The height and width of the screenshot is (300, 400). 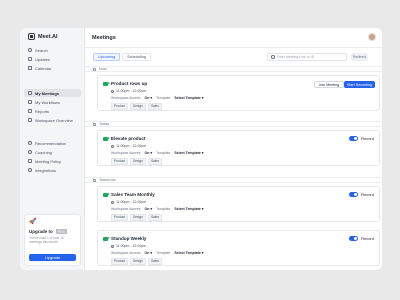 I want to click on sidebar-item-label: Recommendation, so click(x=51, y=143).